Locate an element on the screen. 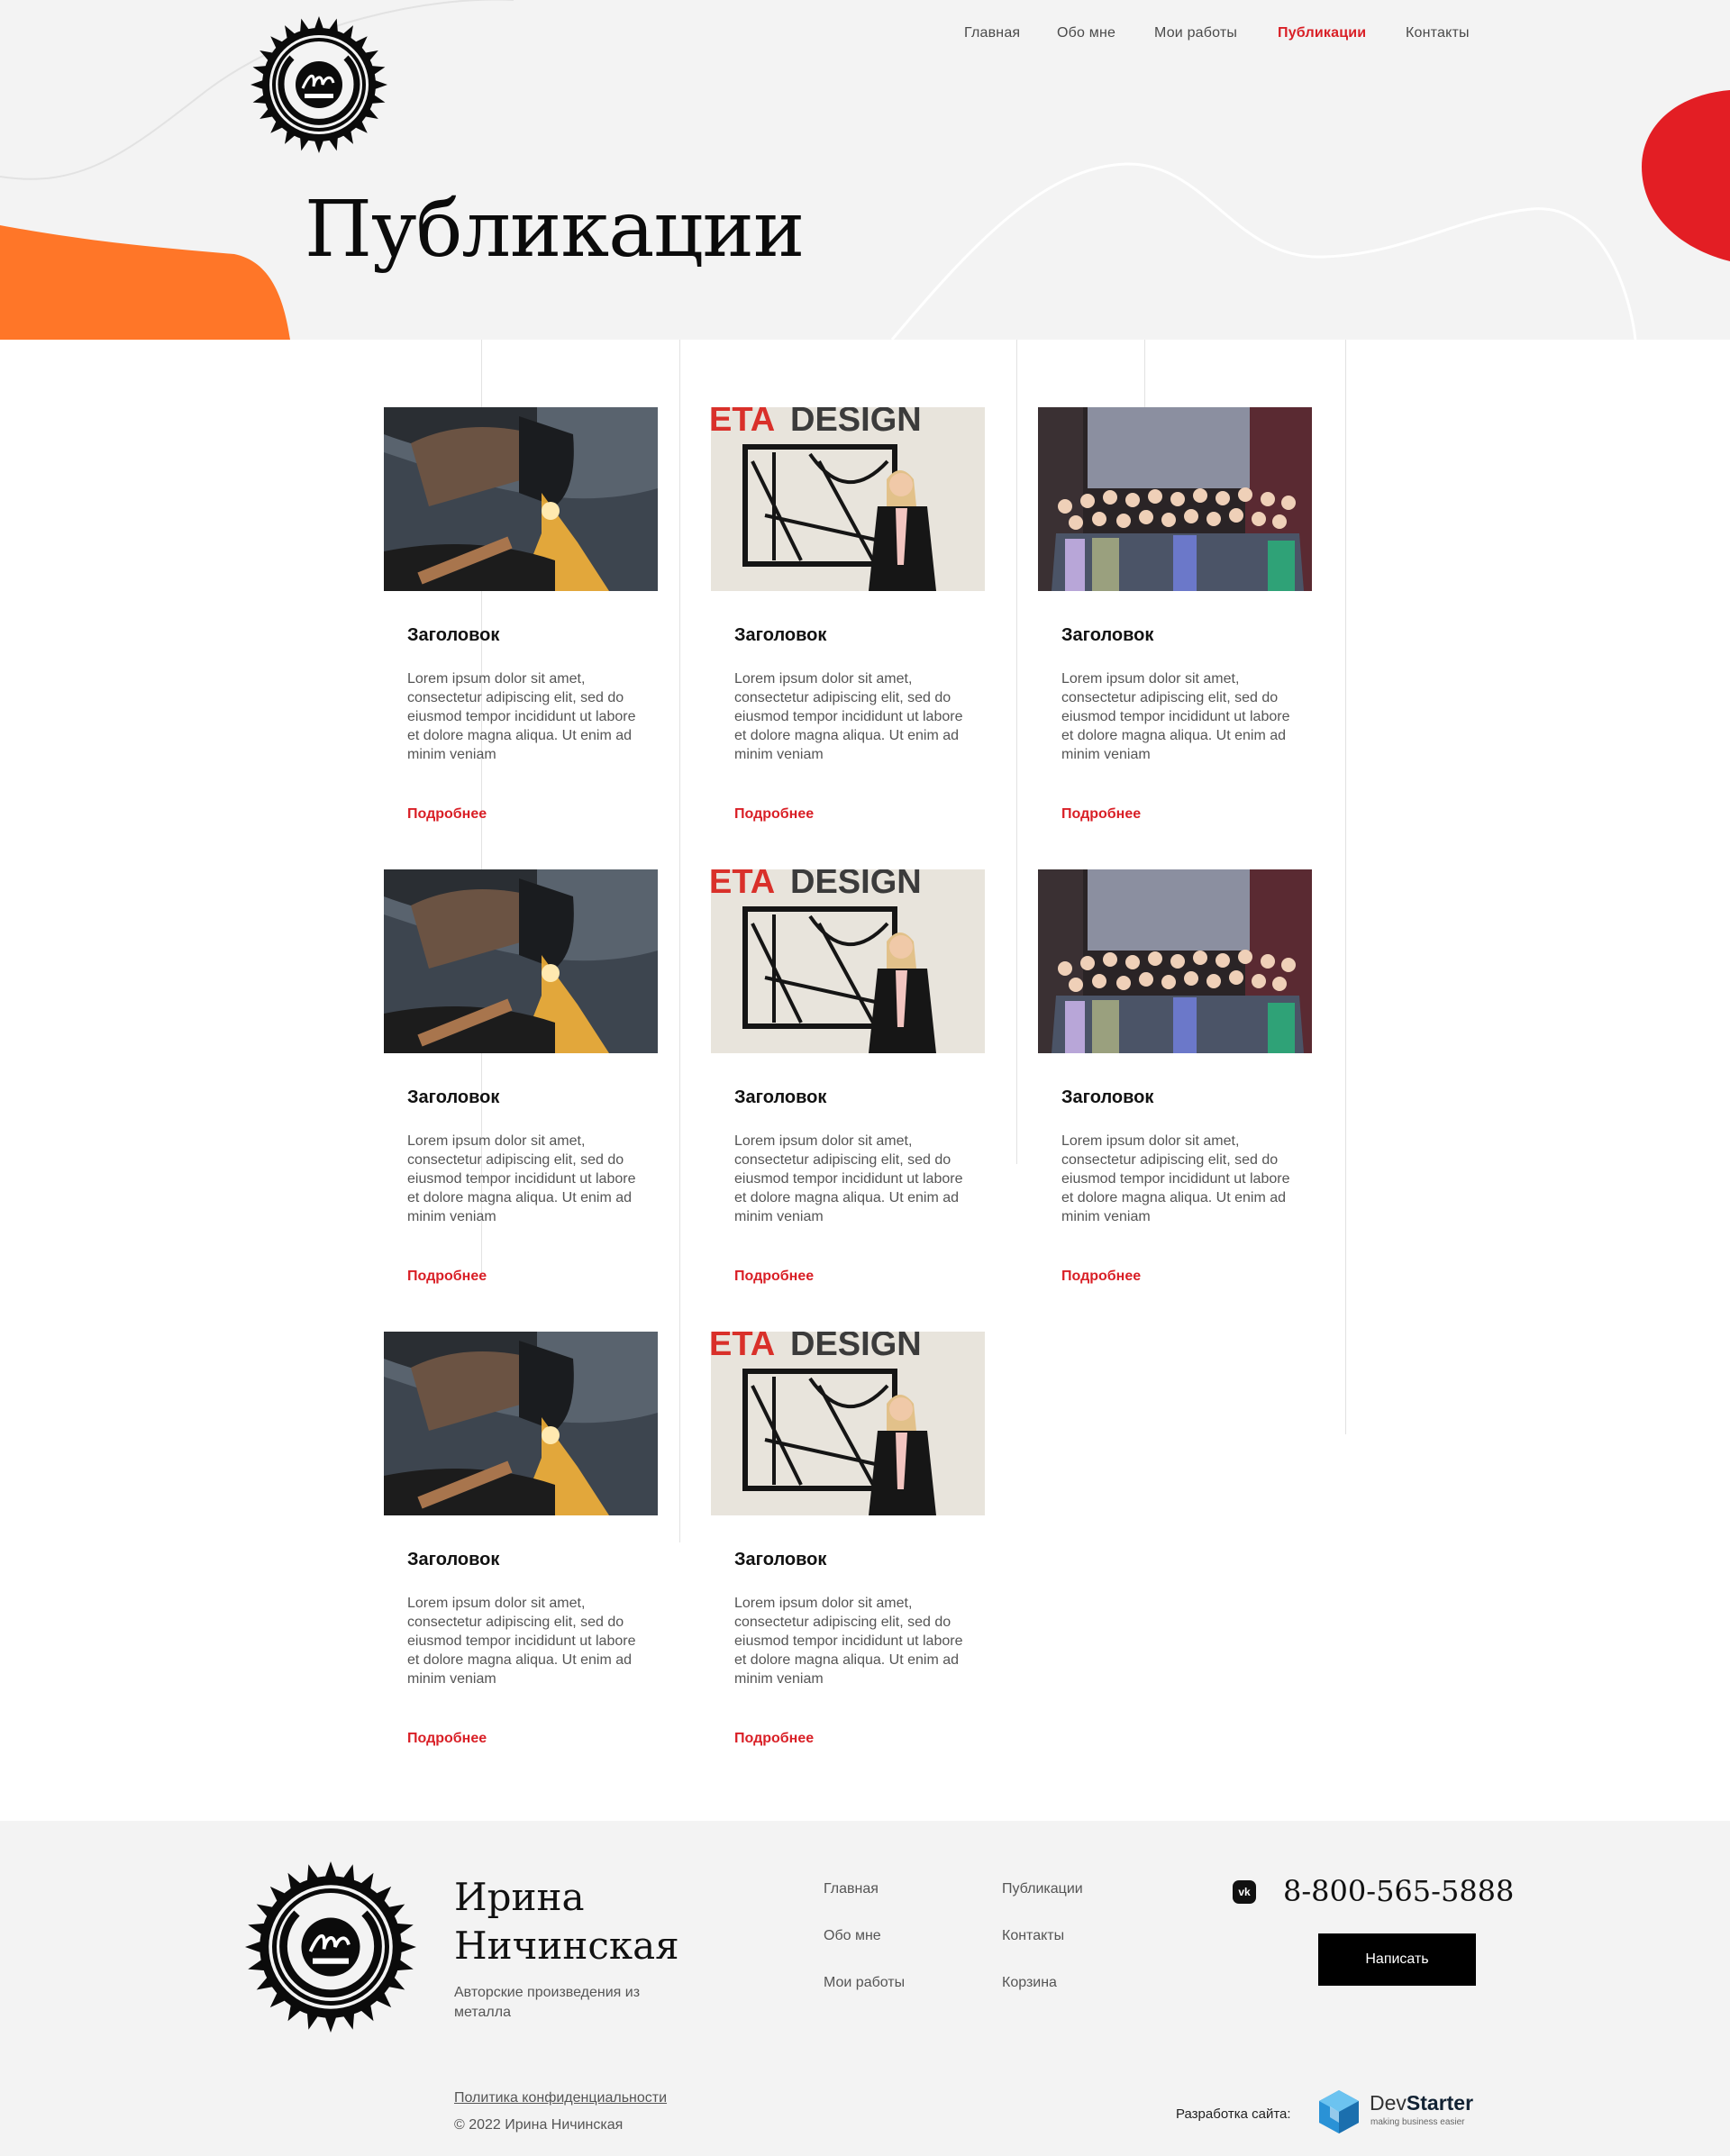 This screenshot has width=1730, height=2156. author-first-name: Ирина is located at coordinates (519, 1897).